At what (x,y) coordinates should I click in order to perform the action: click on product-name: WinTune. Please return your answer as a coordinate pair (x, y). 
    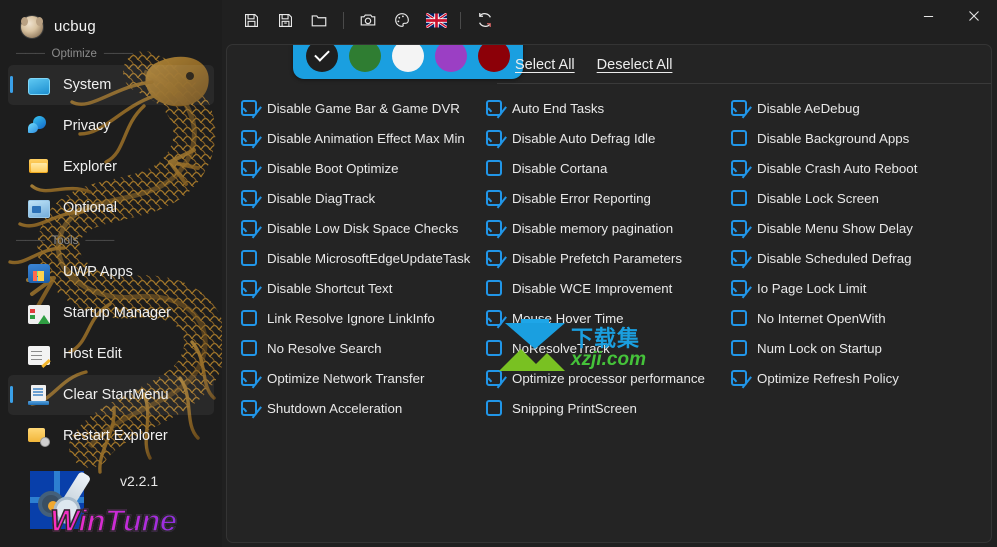
    Looking at the image, I should click on (113, 520).